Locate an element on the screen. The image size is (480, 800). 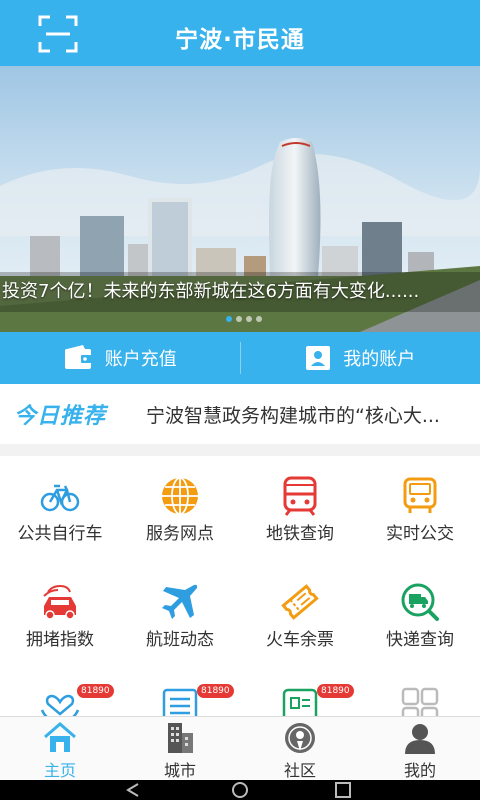
service-label: 快递查询 is located at coordinates (420, 640).